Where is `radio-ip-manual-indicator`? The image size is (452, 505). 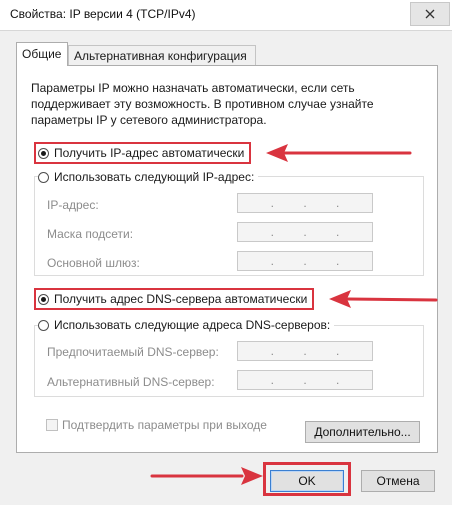 radio-ip-manual-indicator is located at coordinates (43, 177).